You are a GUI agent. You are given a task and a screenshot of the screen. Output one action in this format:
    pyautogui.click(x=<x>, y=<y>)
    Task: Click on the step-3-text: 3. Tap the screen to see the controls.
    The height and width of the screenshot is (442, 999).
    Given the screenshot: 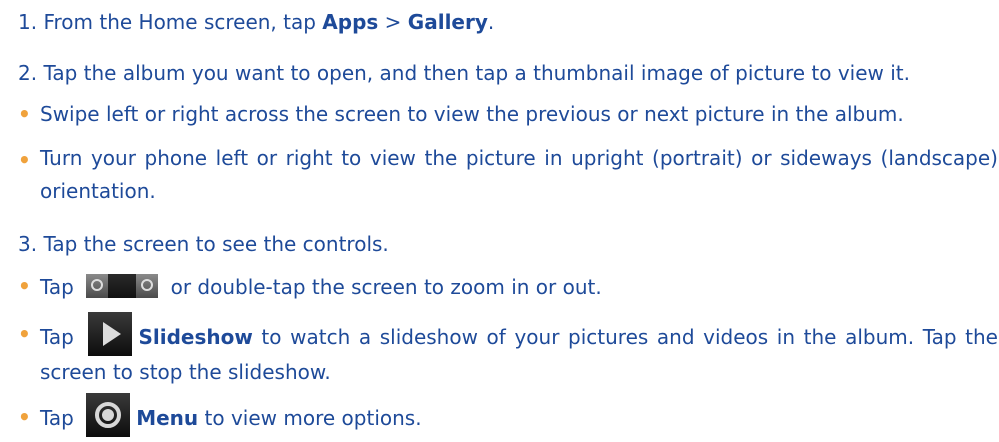 What is the action you would take?
    pyautogui.click(x=203, y=244)
    